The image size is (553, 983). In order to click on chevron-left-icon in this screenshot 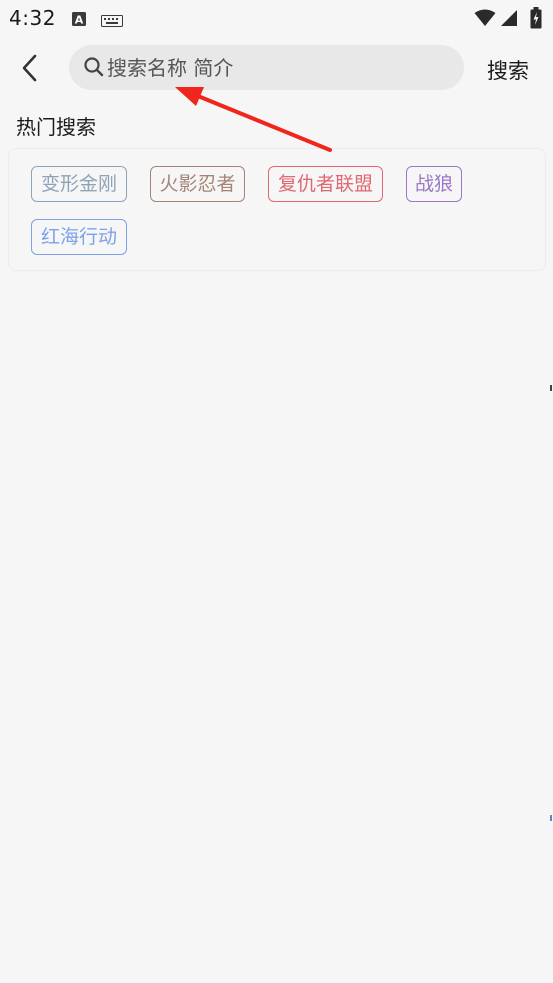, I will do `click(29, 68)`.